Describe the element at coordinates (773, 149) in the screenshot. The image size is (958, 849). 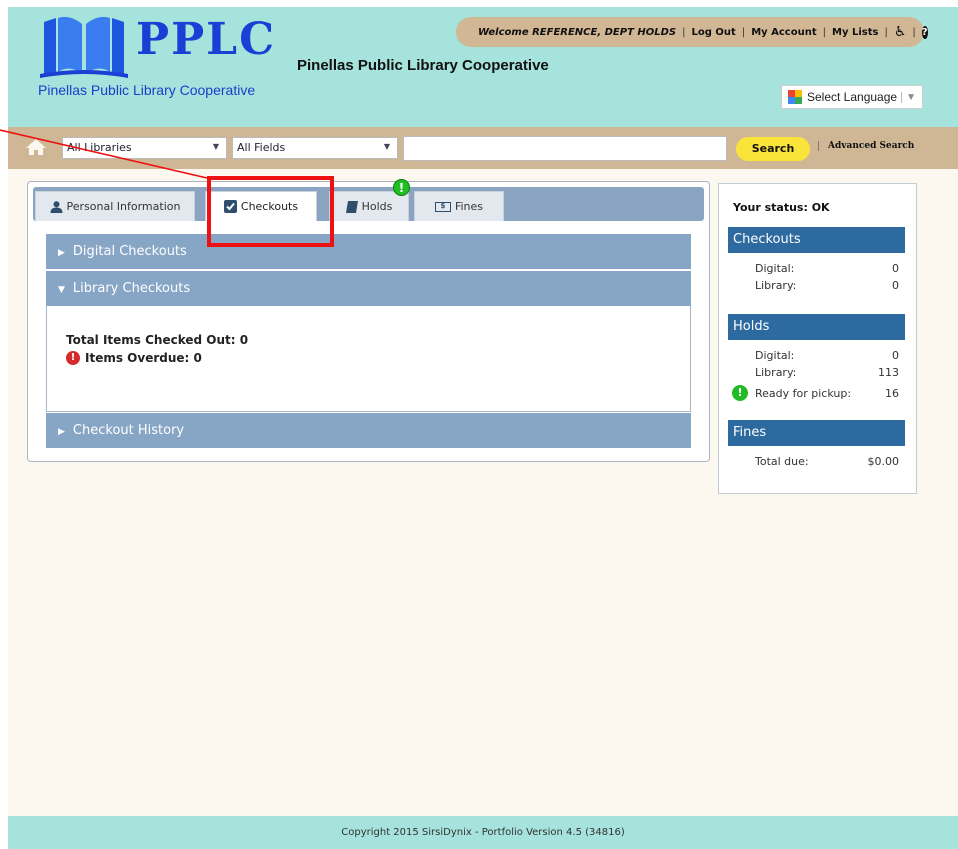
I see `search-button: Search` at that location.